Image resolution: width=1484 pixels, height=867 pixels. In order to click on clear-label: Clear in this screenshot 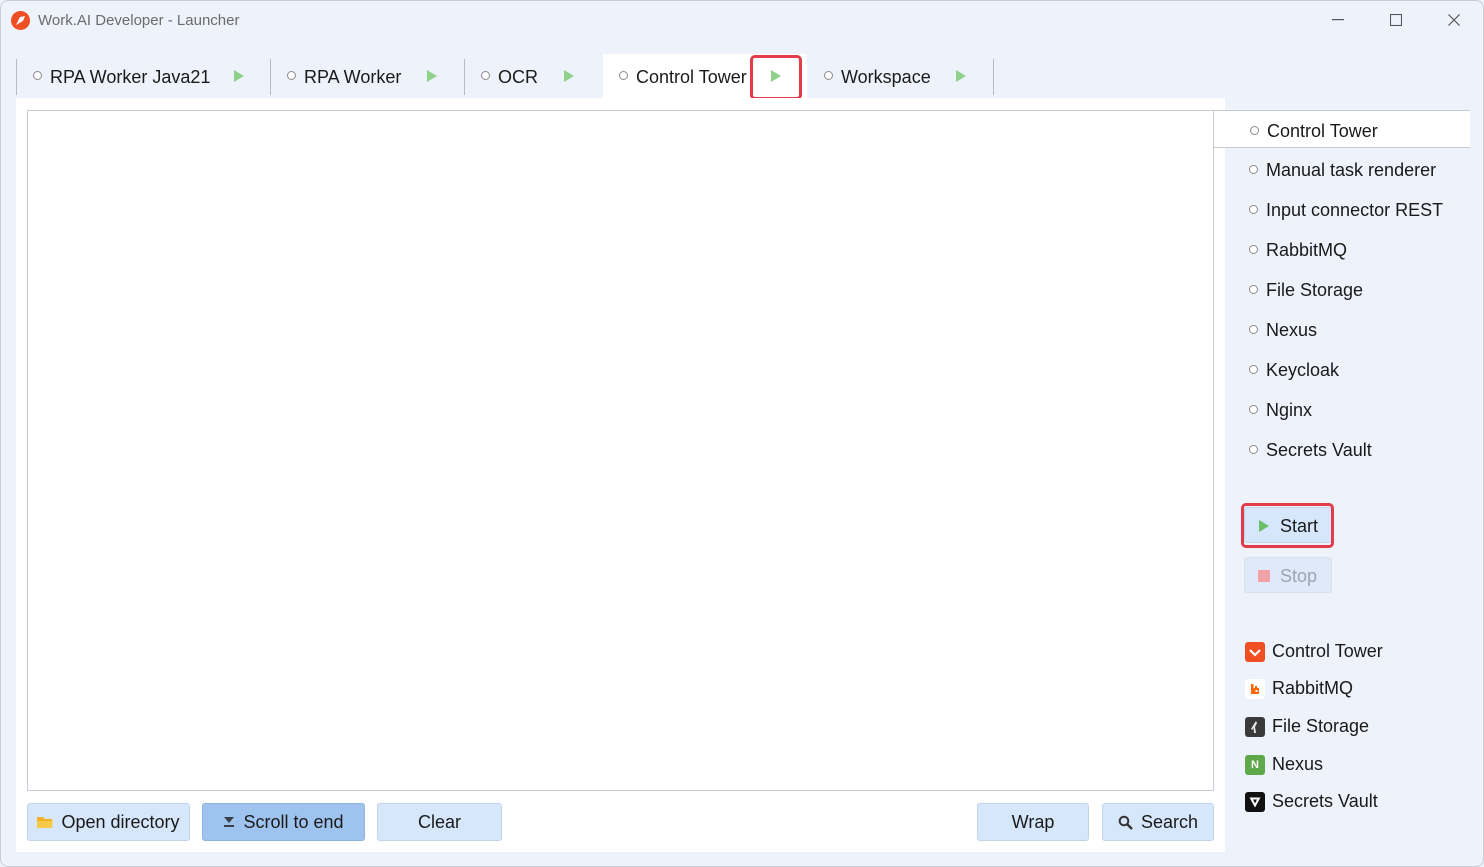, I will do `click(439, 821)`.